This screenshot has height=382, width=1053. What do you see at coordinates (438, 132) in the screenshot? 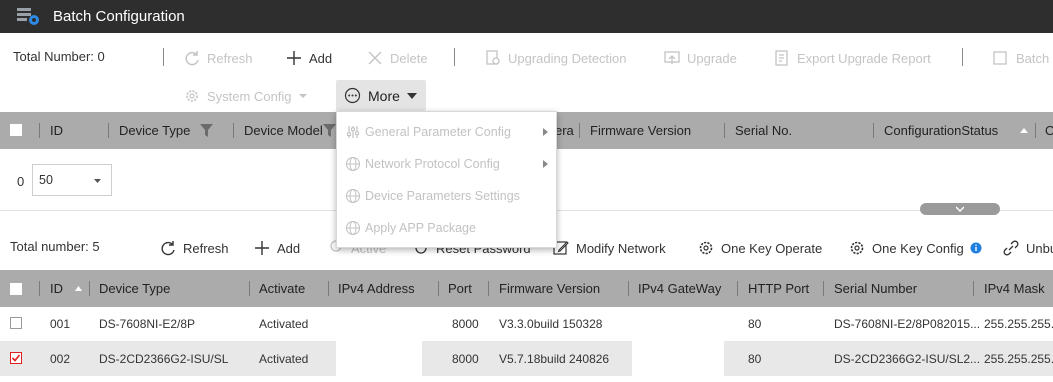
I see `menu-item-label: General Parameter Config` at bounding box center [438, 132].